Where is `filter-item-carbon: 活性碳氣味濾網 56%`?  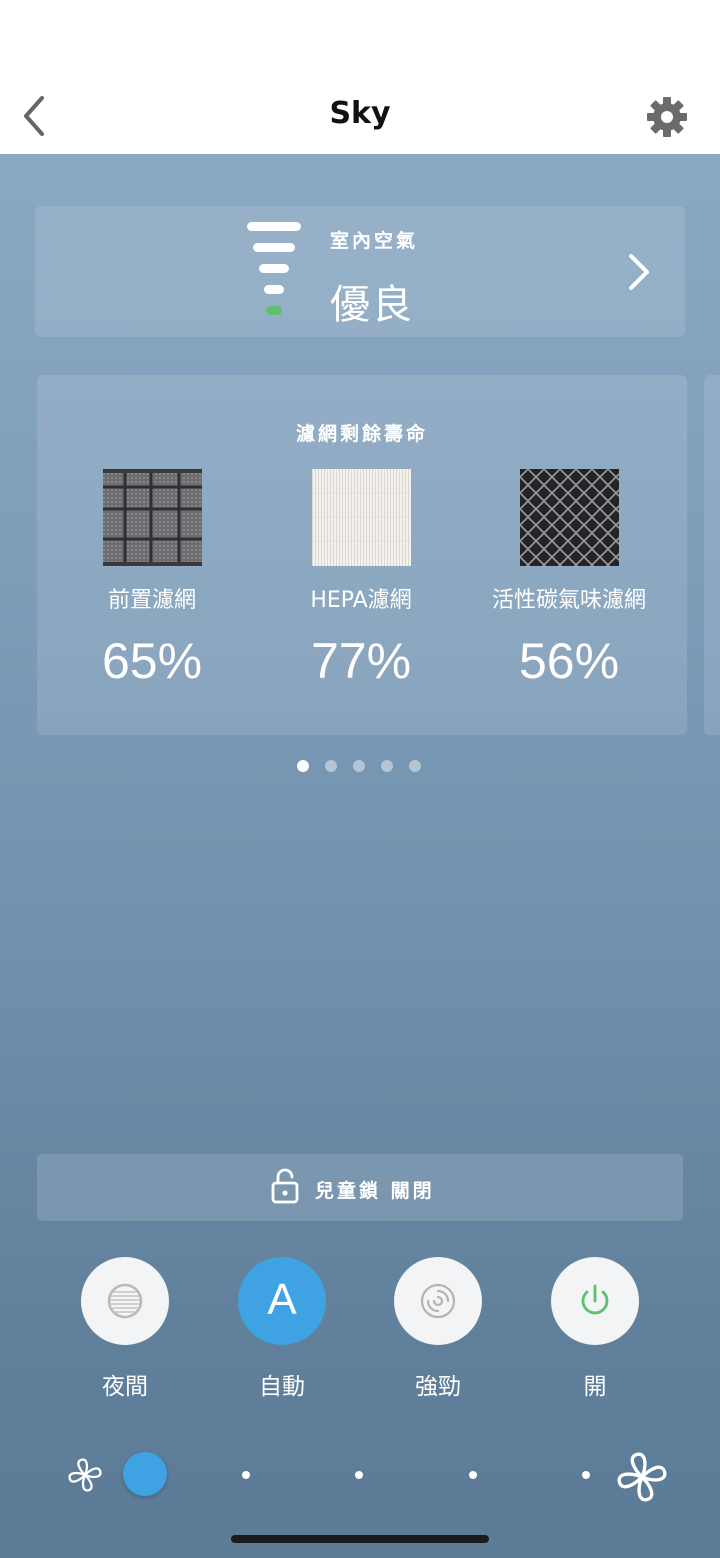 filter-item-carbon: 活性碳氣味濾網 56% is located at coordinates (569, 579).